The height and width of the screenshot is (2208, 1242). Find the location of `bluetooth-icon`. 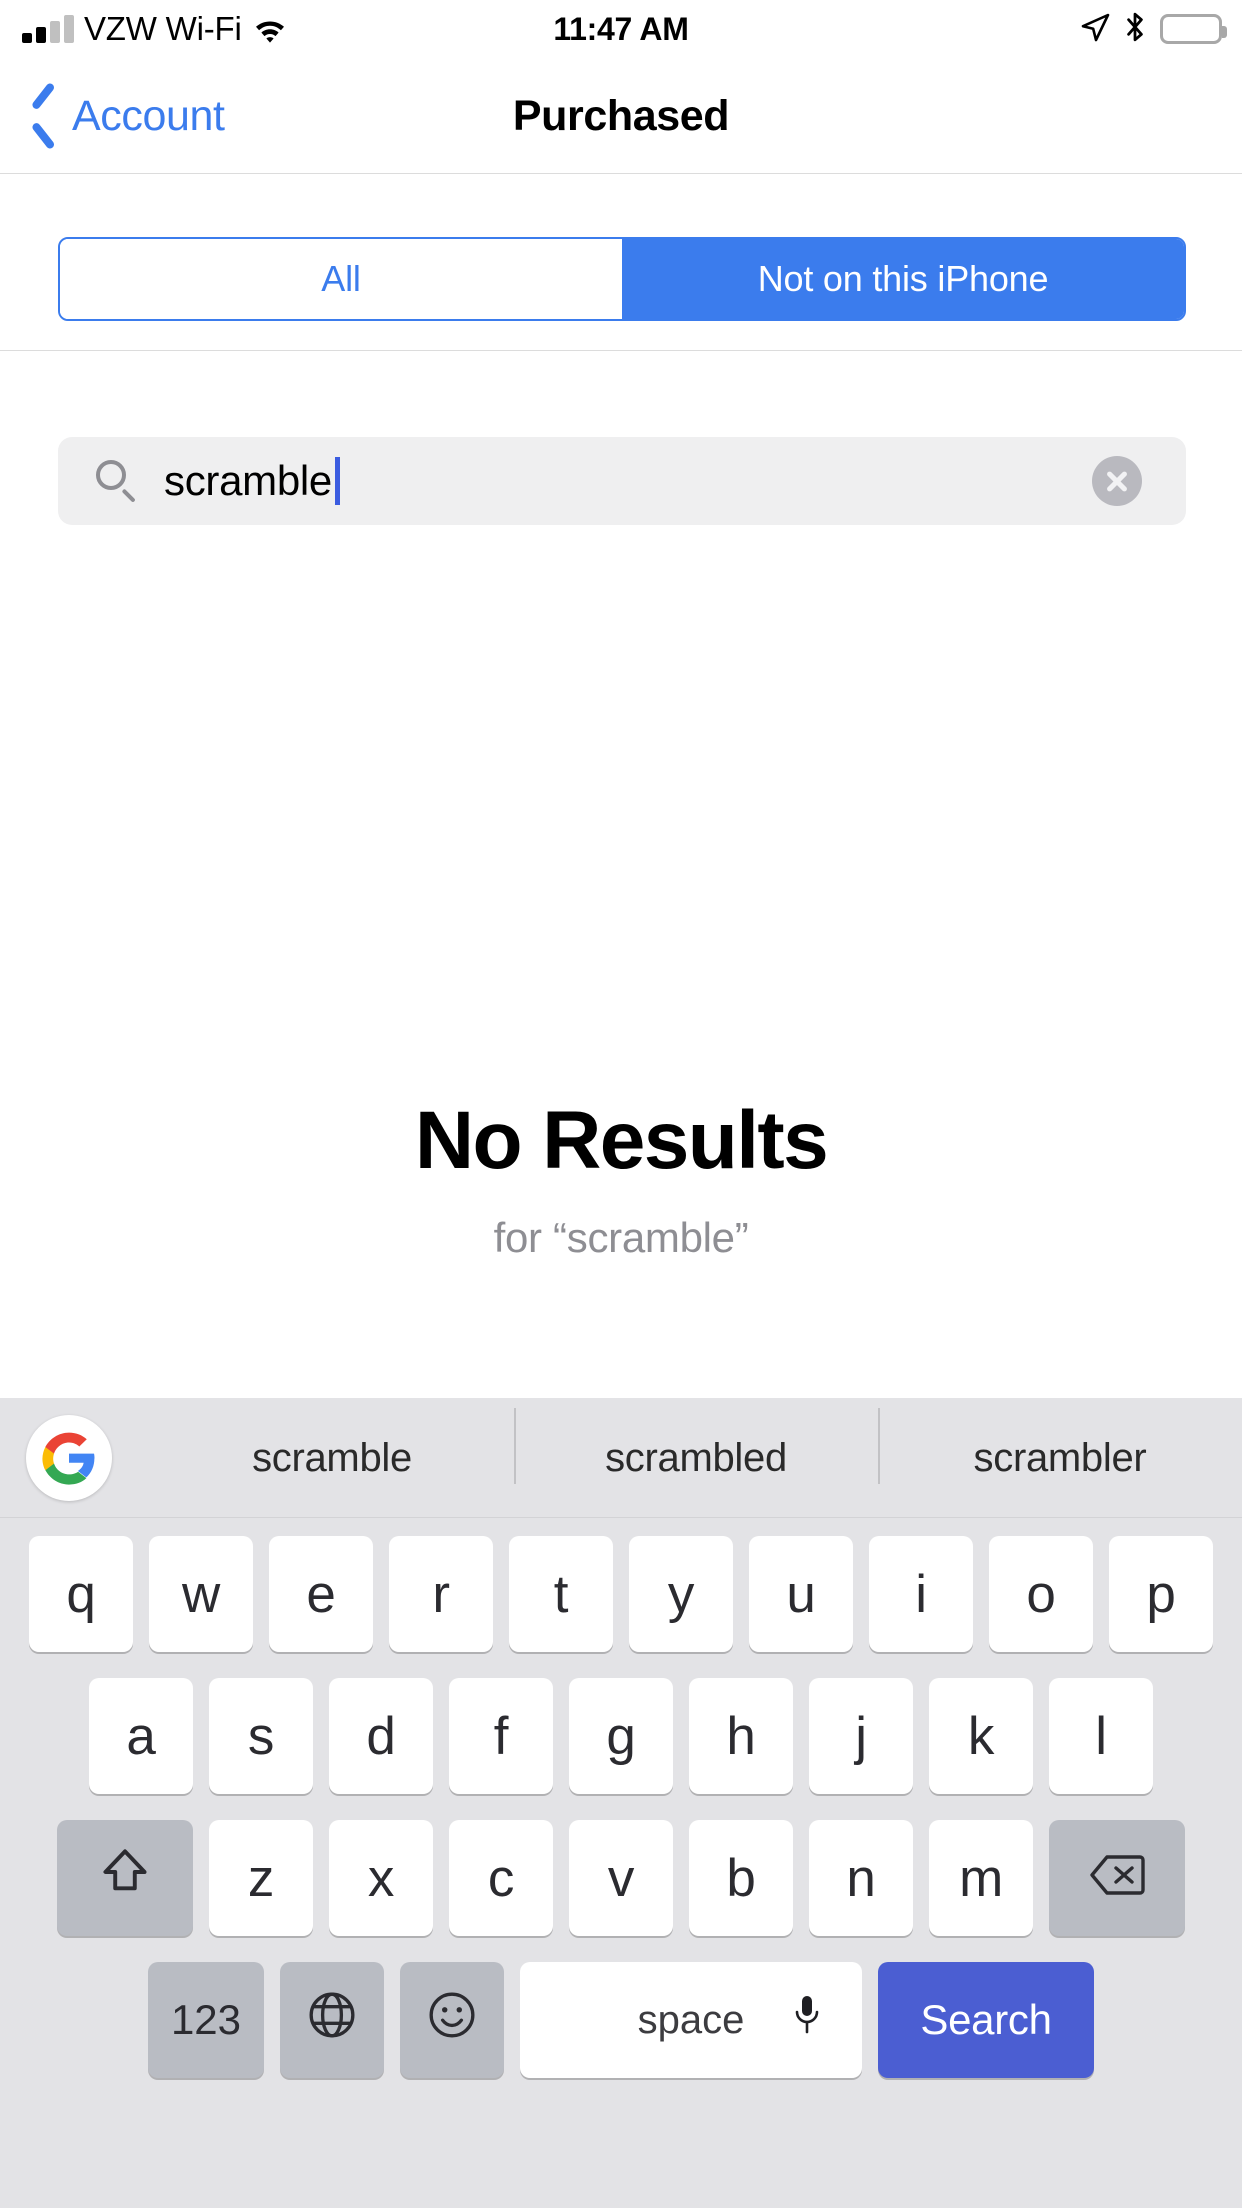

bluetooth-icon is located at coordinates (1135, 29).